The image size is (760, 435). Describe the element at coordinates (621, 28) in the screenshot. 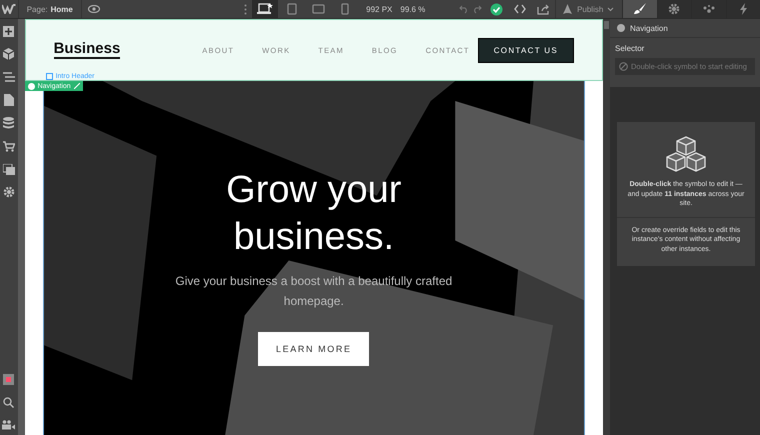

I see `symbol-icon` at that location.